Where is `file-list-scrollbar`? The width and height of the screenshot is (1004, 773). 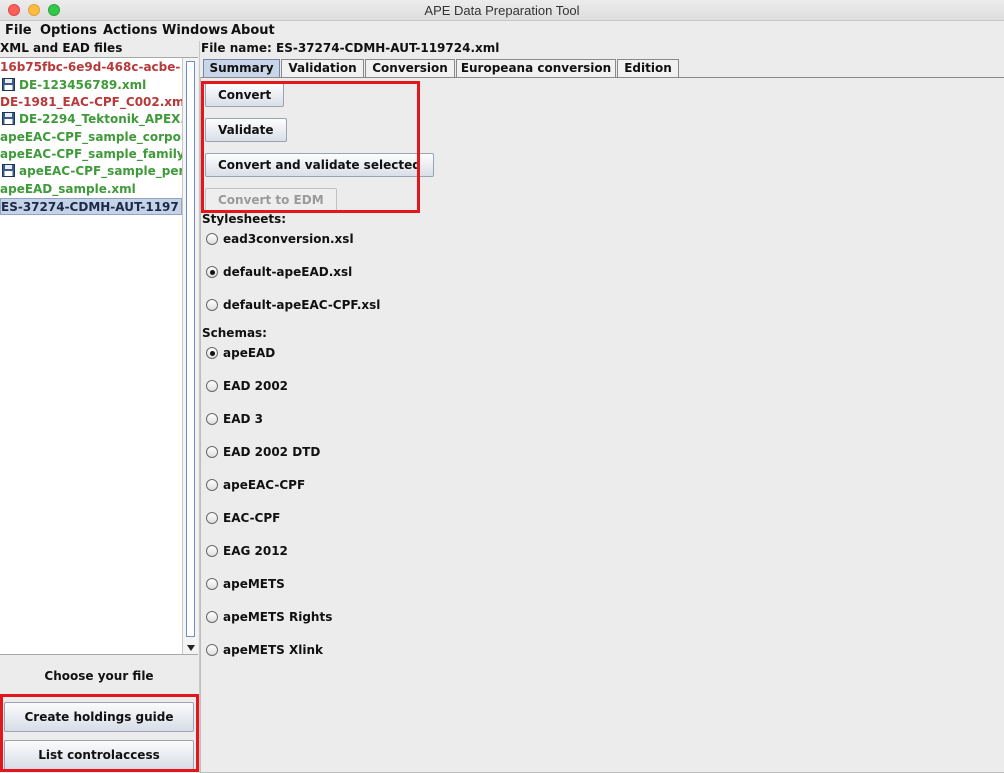
file-list-scrollbar is located at coordinates (190, 356).